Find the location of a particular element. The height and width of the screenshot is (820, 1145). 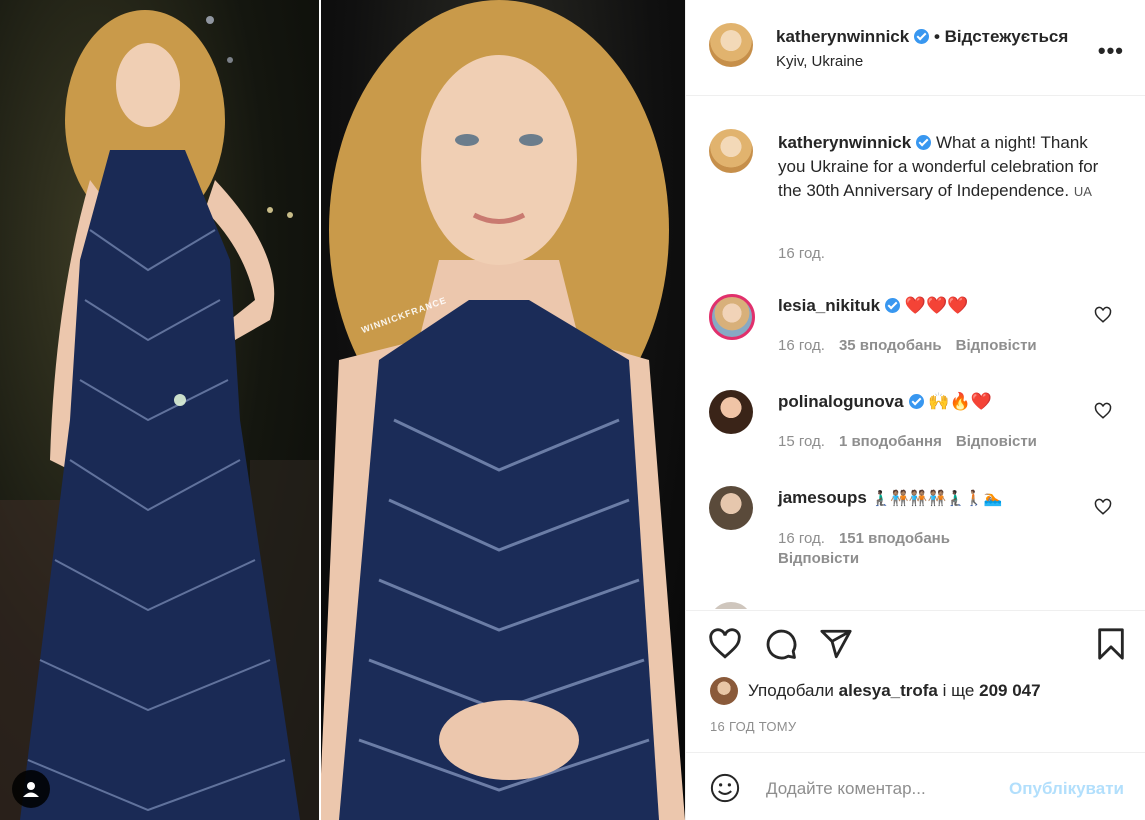

photo-divider is located at coordinates (320, 410).